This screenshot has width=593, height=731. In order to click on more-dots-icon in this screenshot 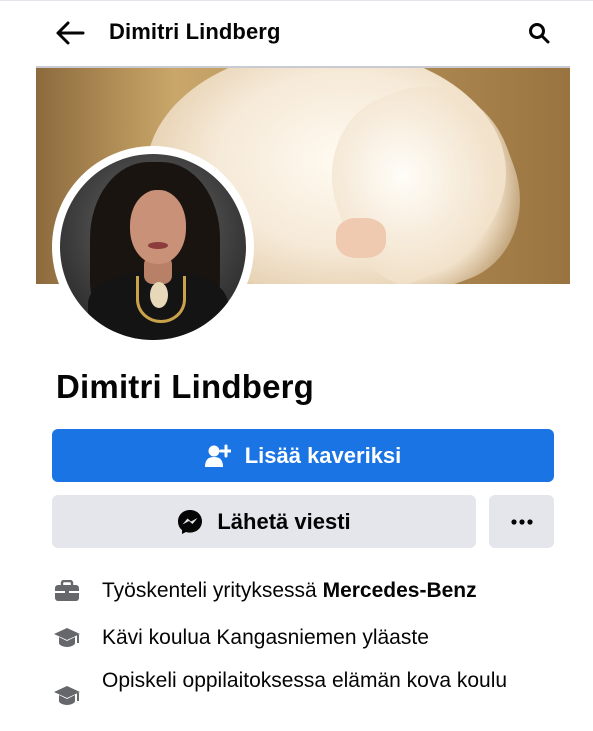, I will do `click(521, 521)`.